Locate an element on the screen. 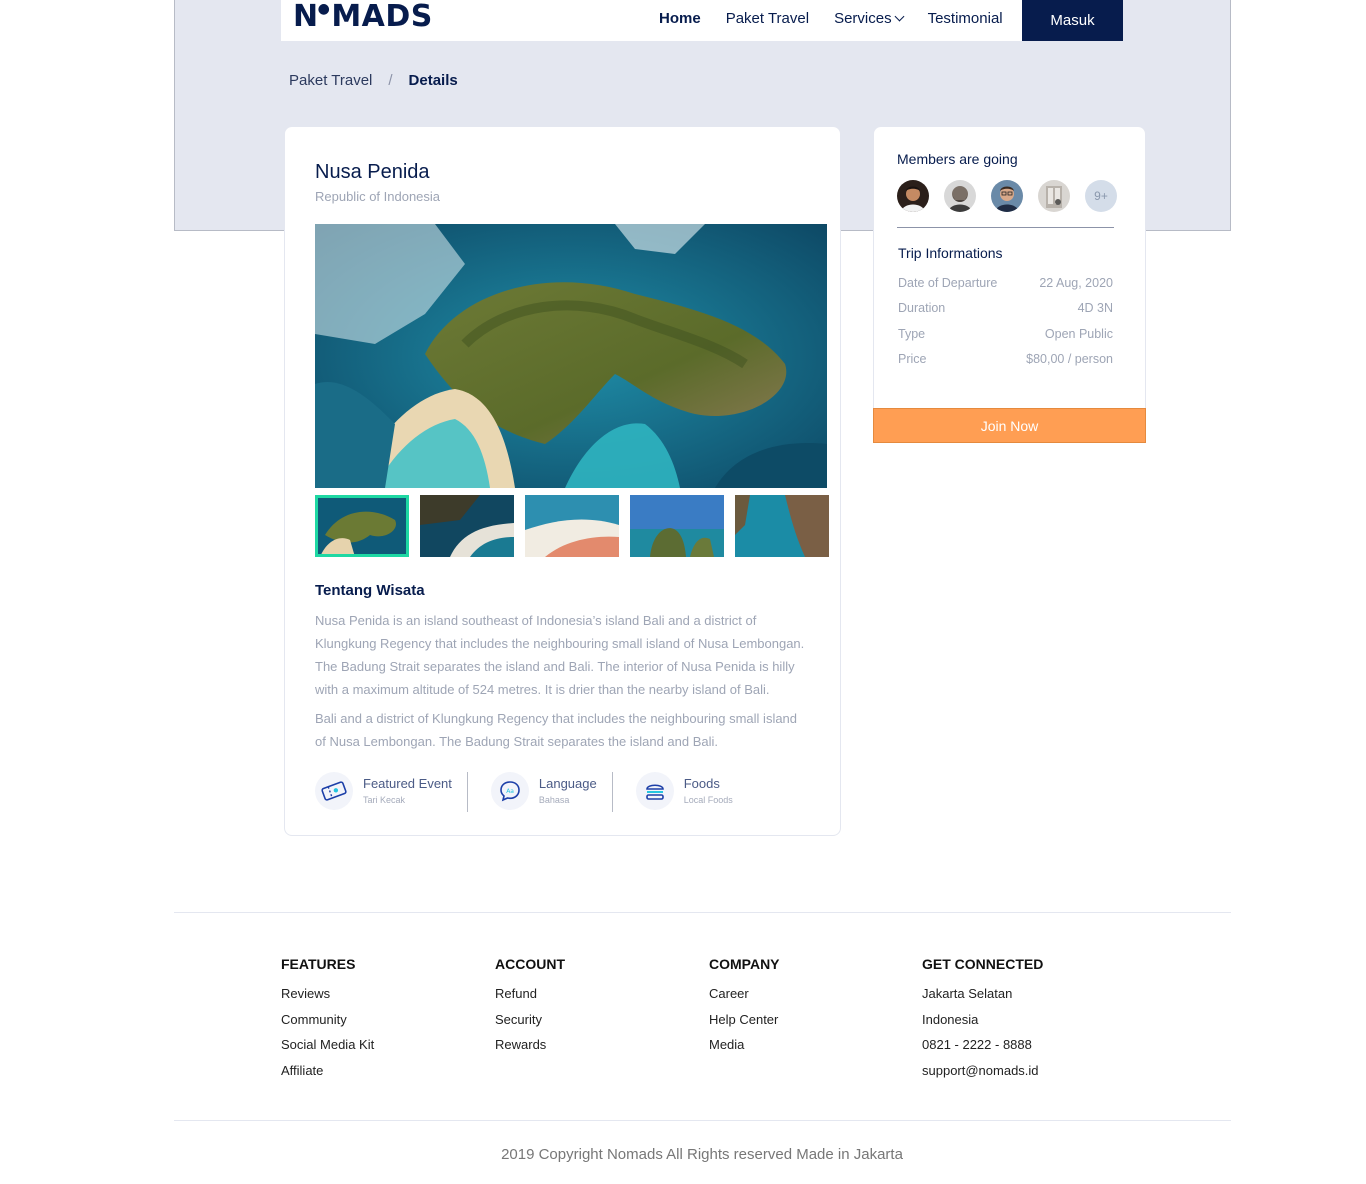 The height and width of the screenshot is (1184, 1366). footer-link-community: Community is located at coordinates (327, 1025).